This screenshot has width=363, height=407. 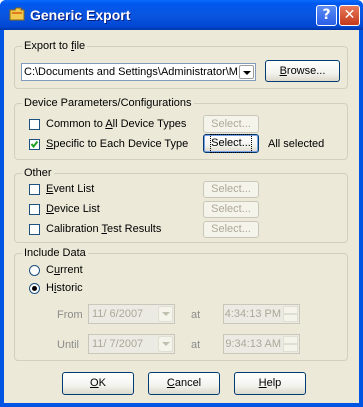 I want to click on common-to-all-device-types-label: Common to All Device Types, so click(x=116, y=124).